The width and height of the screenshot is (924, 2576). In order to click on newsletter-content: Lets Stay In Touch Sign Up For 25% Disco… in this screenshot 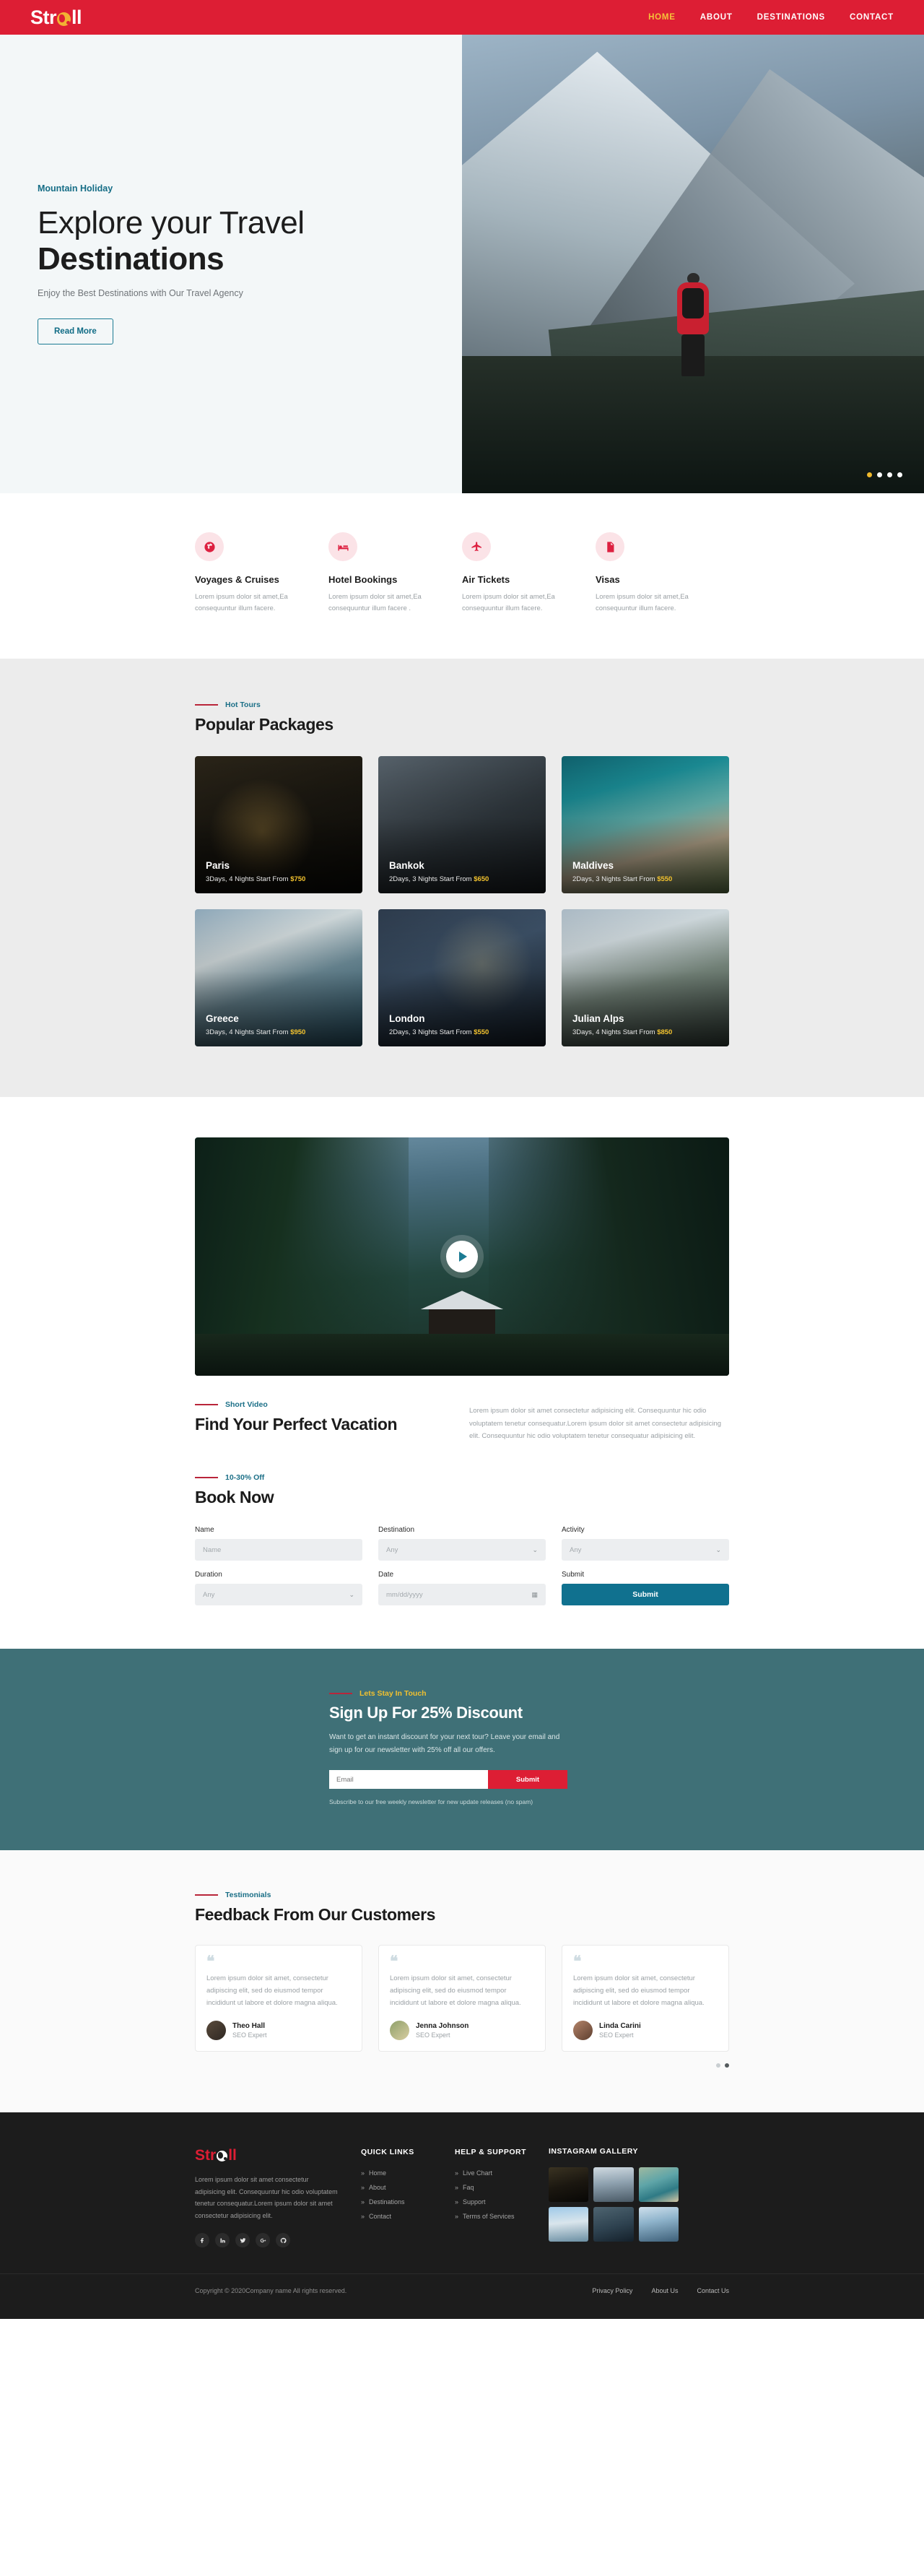, I will do `click(462, 1747)`.